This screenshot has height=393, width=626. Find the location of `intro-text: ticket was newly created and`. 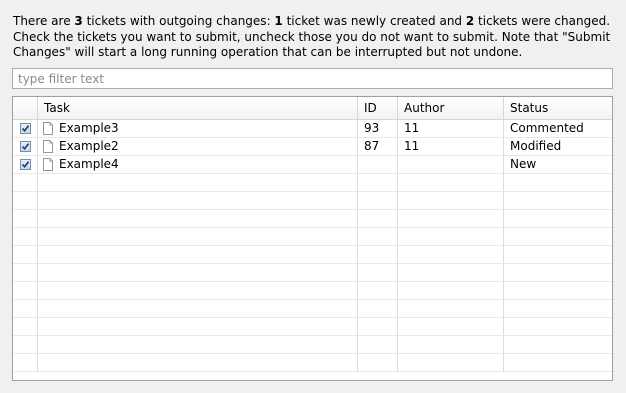

intro-text: ticket was newly created and is located at coordinates (374, 21).